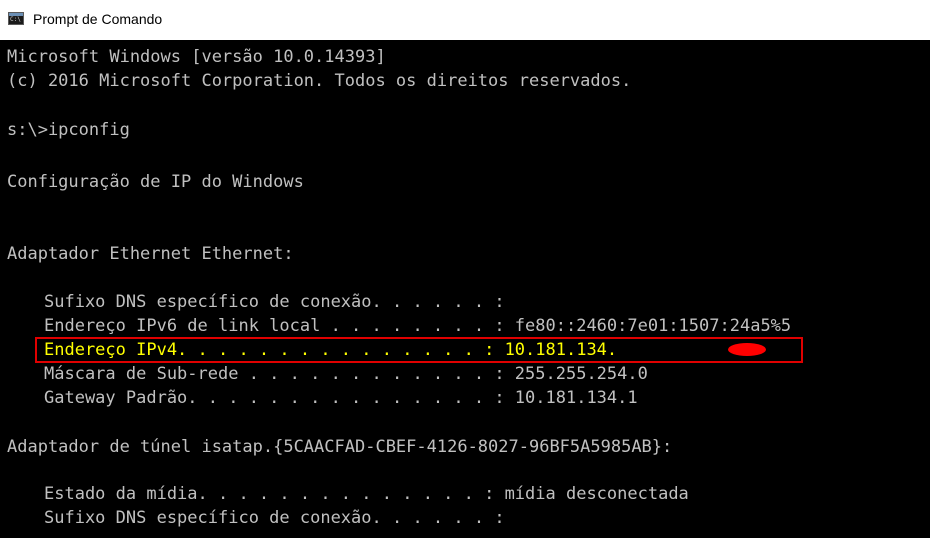  Describe the element at coordinates (150, 254) in the screenshot. I see `console-line-ethernet-adapter: Adaptador Ethernet Ethernet:` at that location.